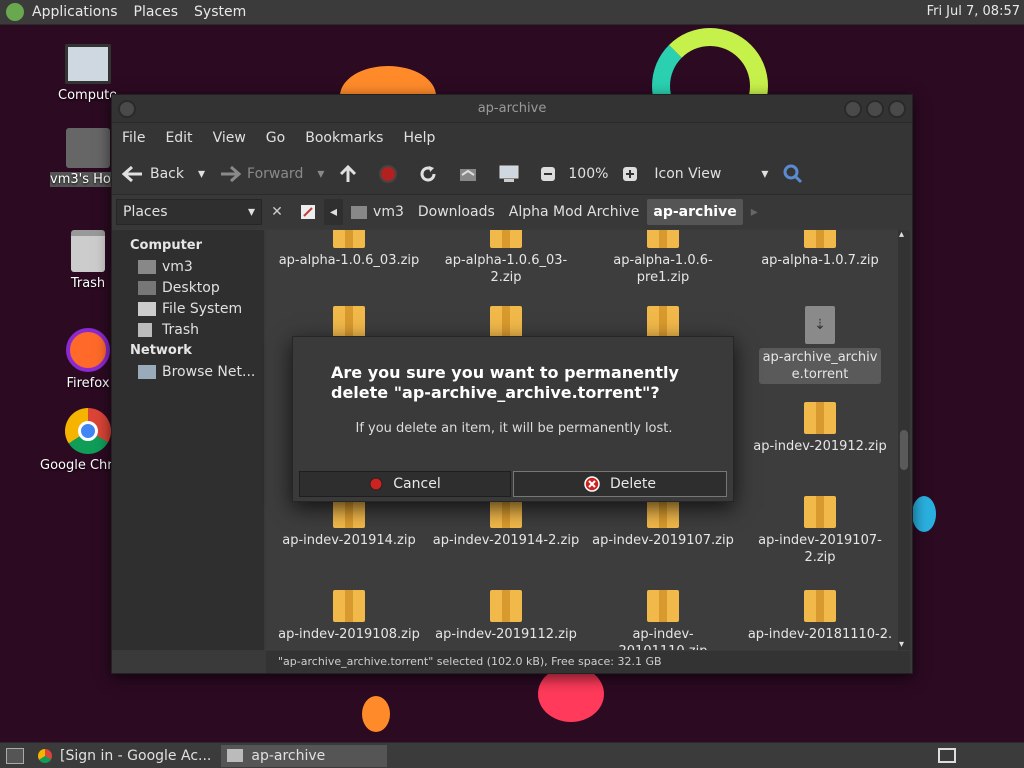  Describe the element at coordinates (901, 235) in the screenshot. I see `scroll-up-icon: ▴` at that location.